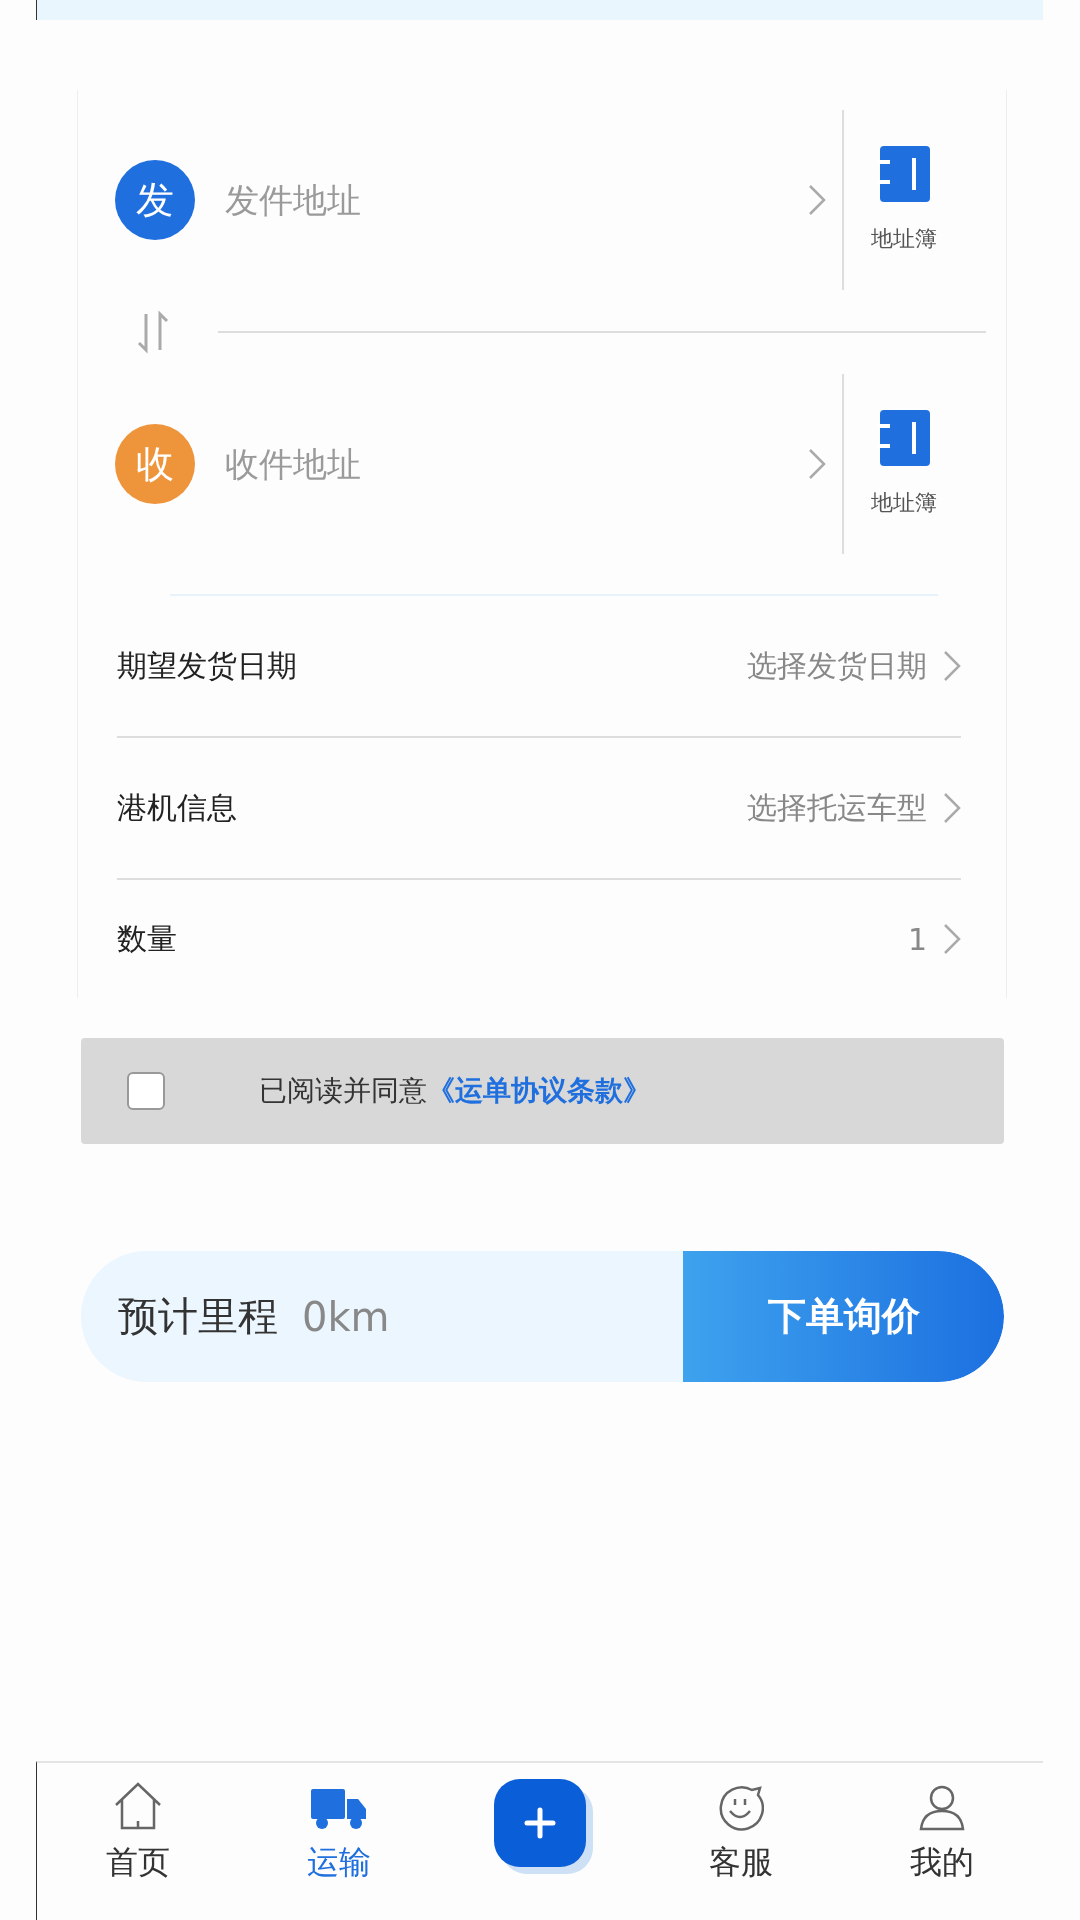 This screenshot has width=1080, height=1920. I want to click on agreement-text: 已阅读并同意《运单协议条款》, so click(455, 1091).